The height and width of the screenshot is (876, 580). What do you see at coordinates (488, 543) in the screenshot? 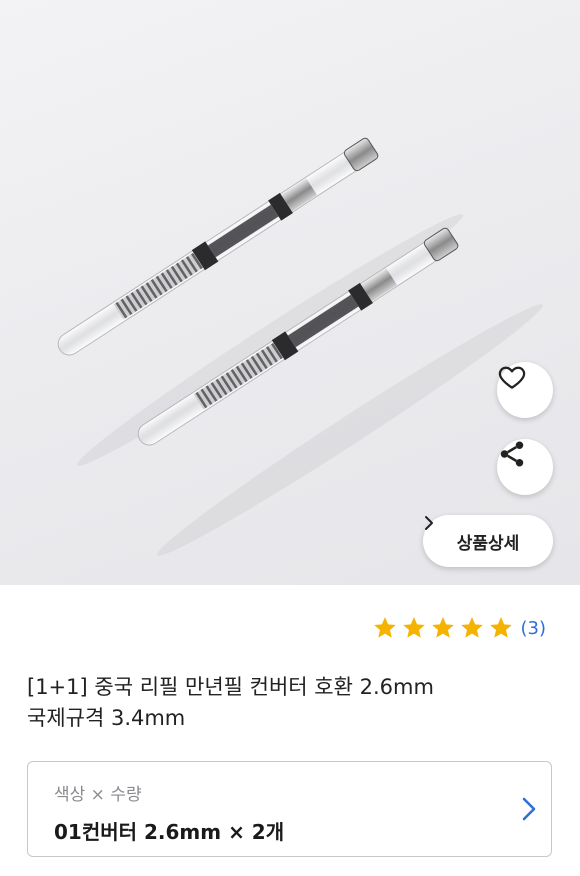
I see `product-detail-label: 상품상세` at bounding box center [488, 543].